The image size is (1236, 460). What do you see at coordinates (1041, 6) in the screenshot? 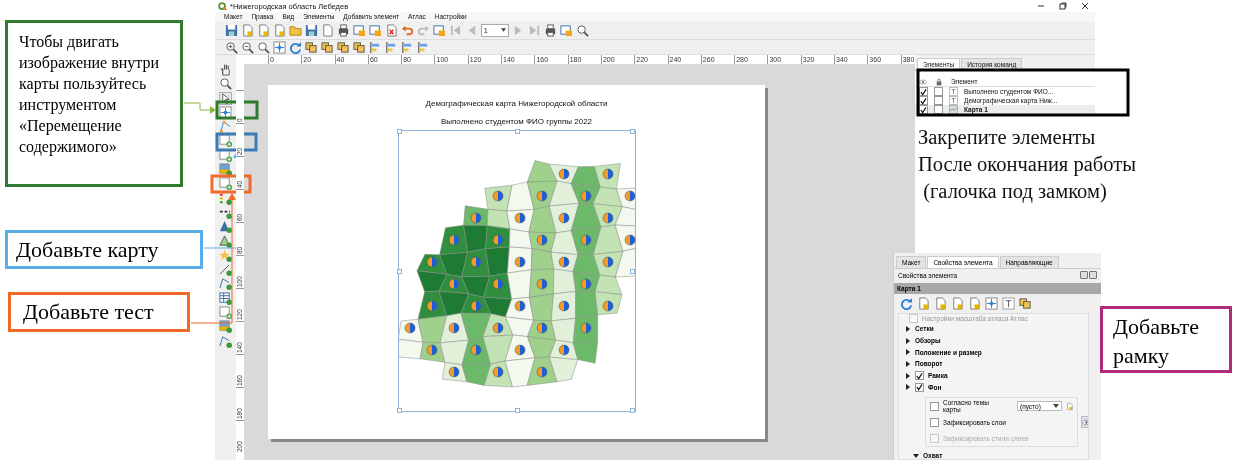
I see `minimize-icon` at bounding box center [1041, 6].